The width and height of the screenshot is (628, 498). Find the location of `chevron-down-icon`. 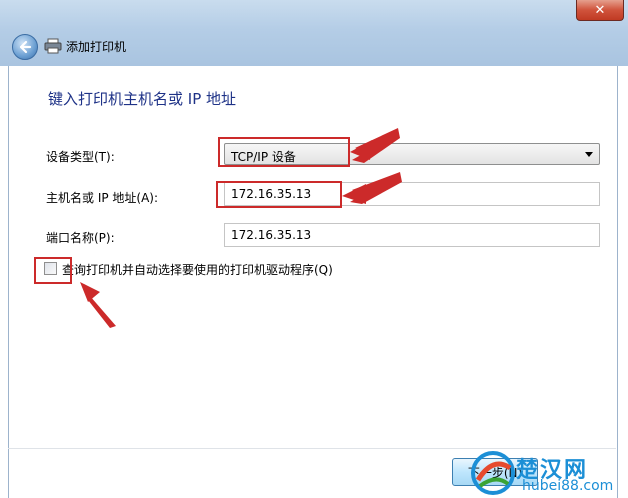

chevron-down-icon is located at coordinates (589, 154).